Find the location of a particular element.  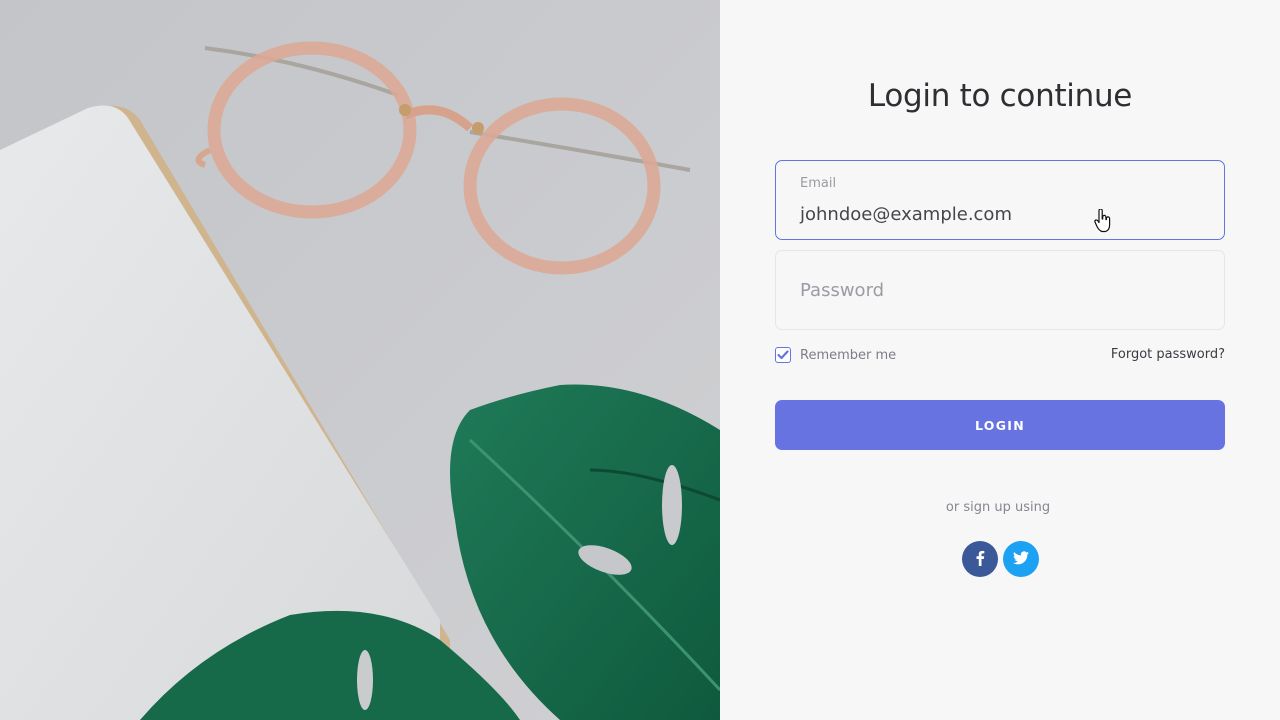

login-button: LOGIN is located at coordinates (1000, 425).